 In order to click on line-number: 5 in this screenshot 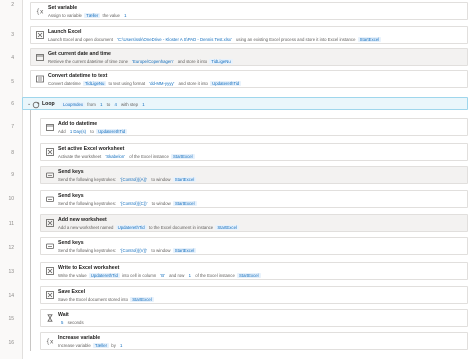, I will do `click(12, 82)`.